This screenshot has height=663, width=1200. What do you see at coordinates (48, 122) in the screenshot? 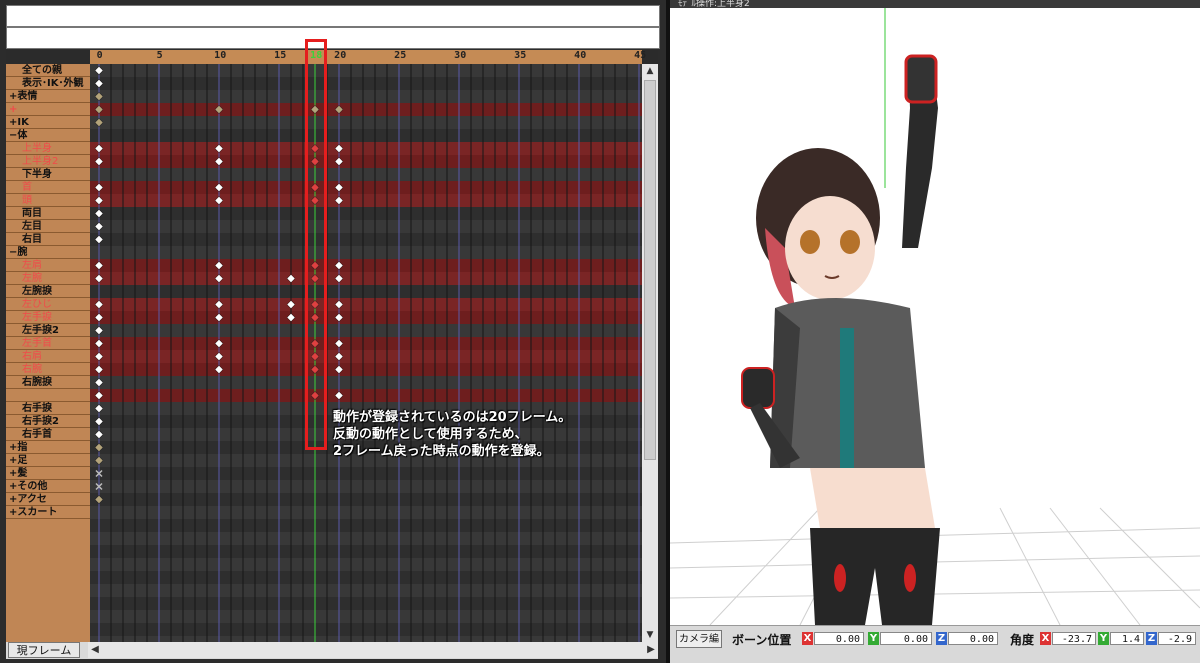
I see `bone-row: +IK` at bounding box center [48, 122].